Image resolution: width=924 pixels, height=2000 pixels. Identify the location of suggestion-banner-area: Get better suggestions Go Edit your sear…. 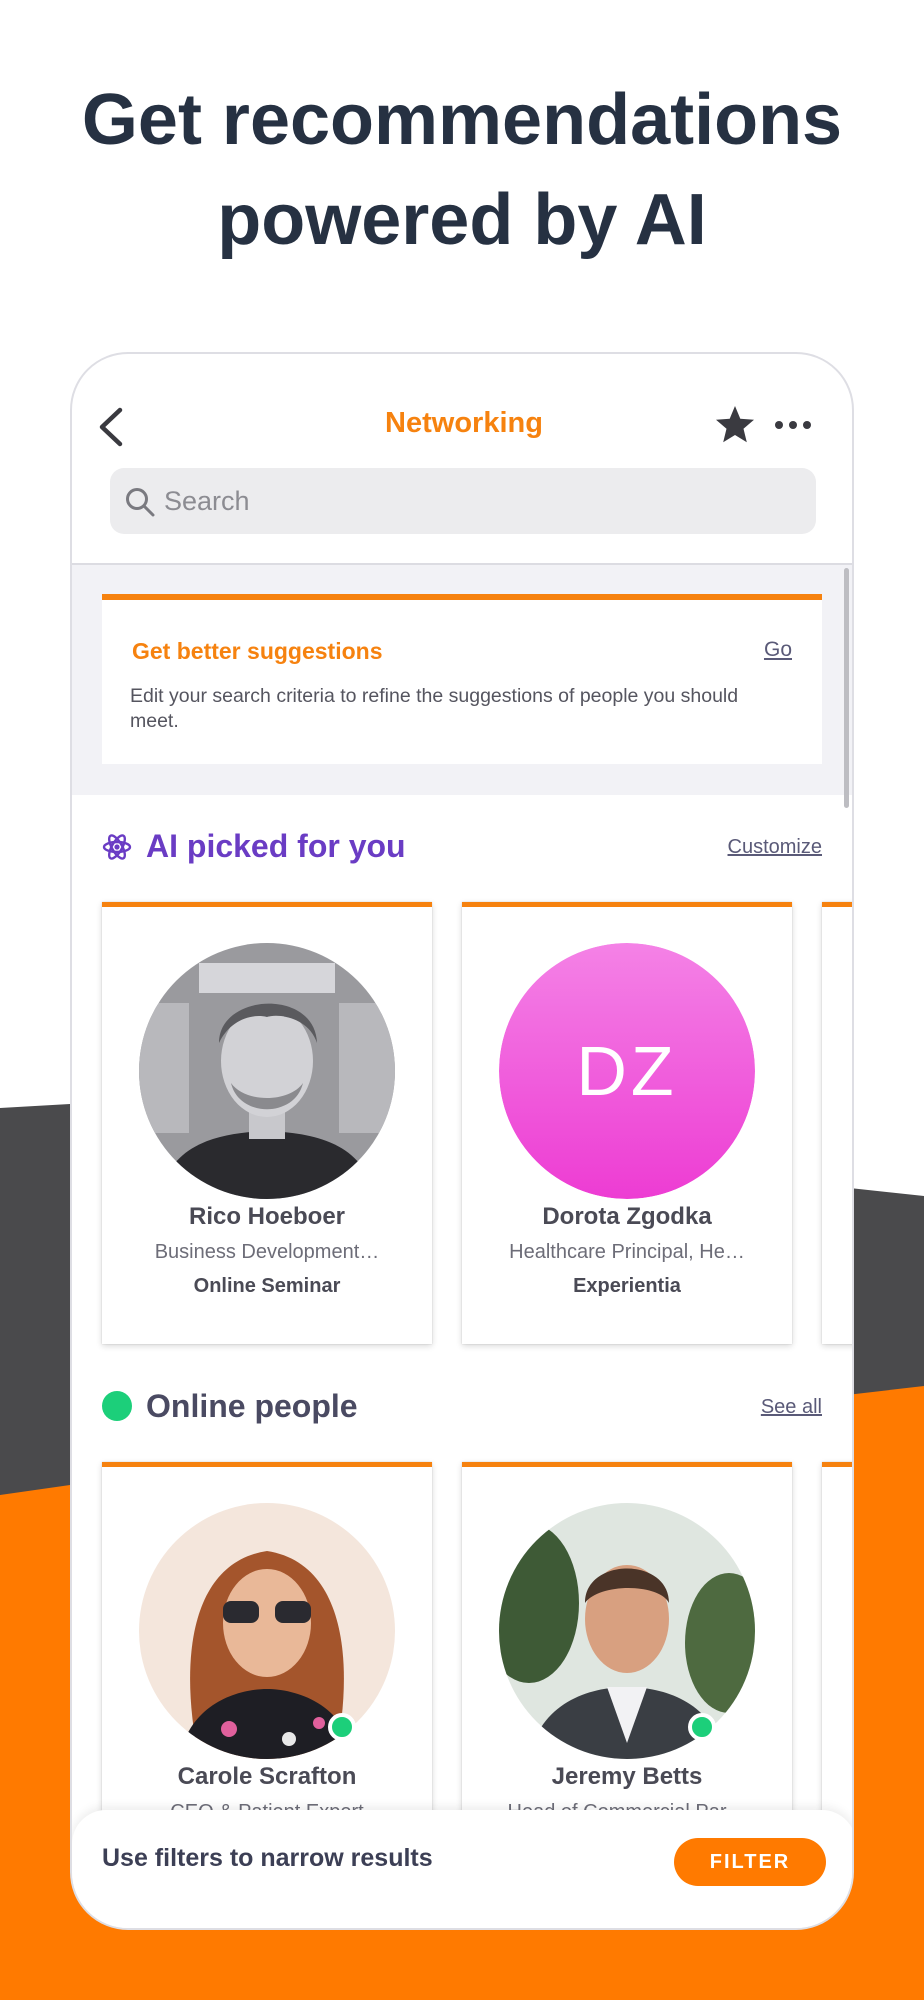
(462, 680).